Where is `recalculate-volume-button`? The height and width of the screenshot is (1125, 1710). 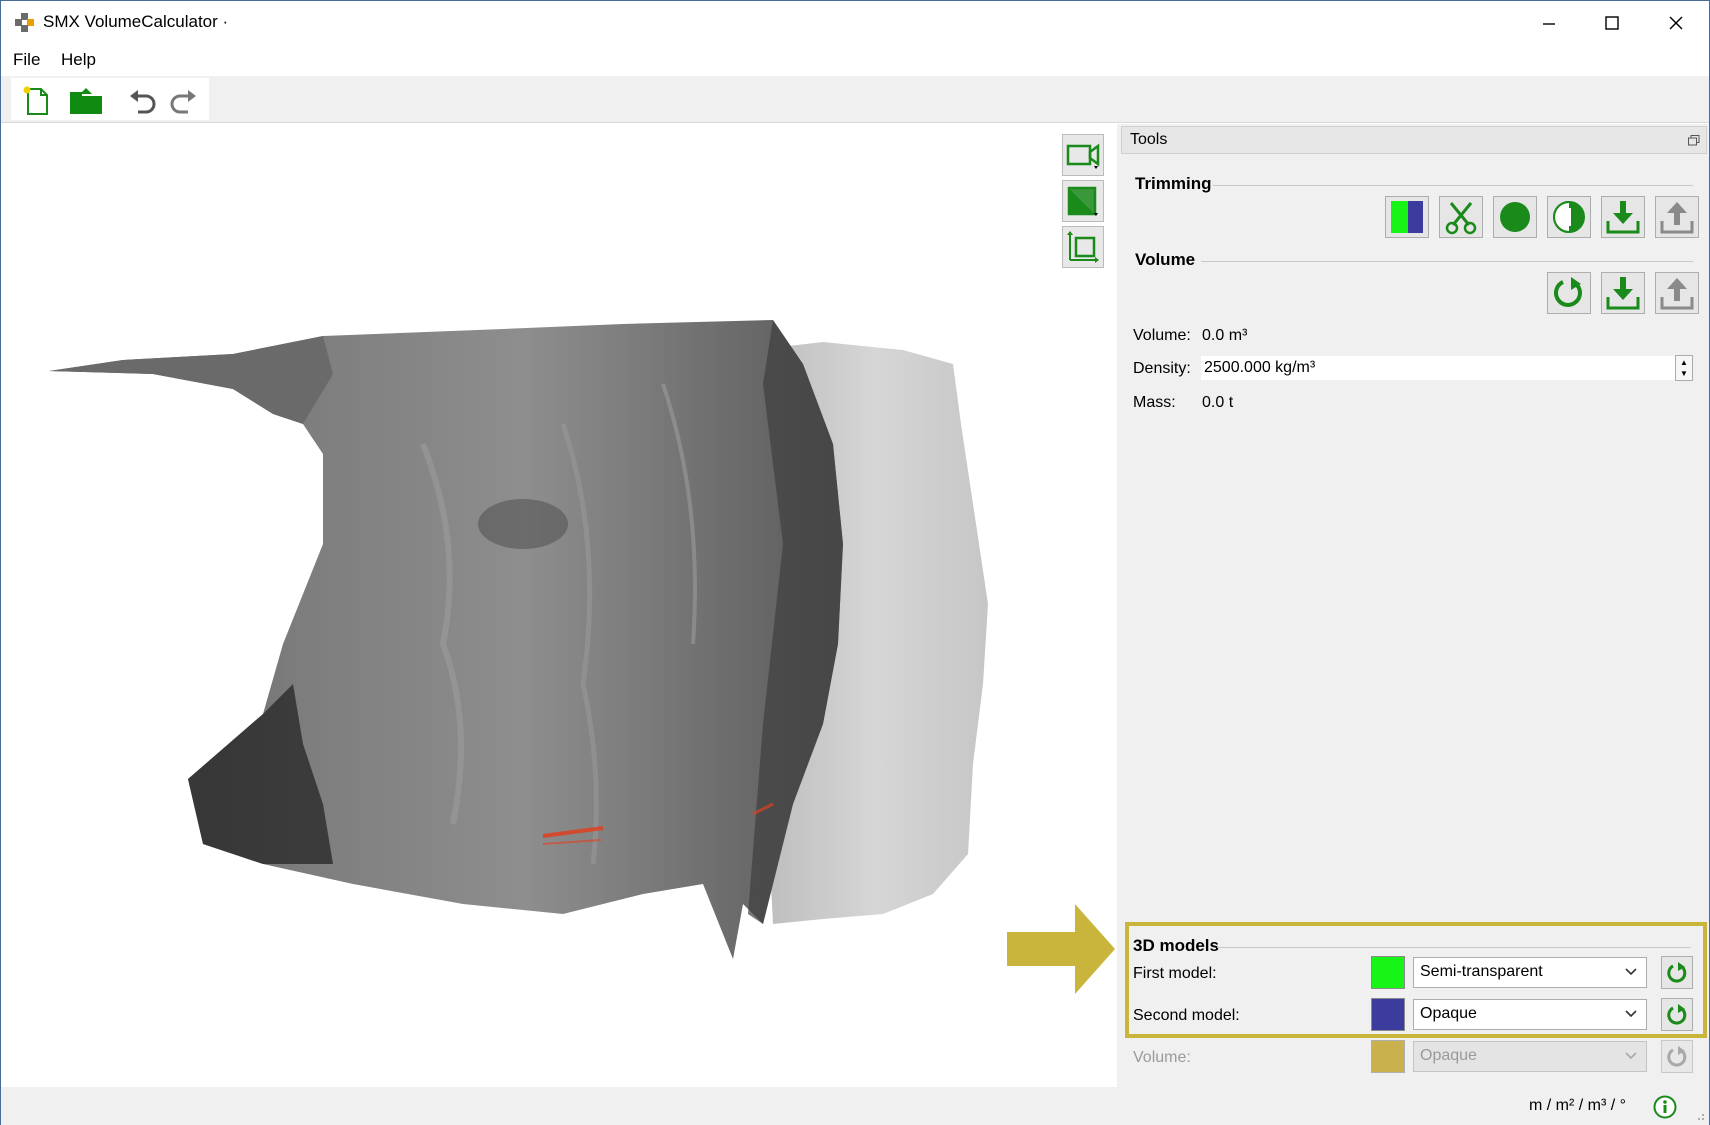 recalculate-volume-button is located at coordinates (1569, 293).